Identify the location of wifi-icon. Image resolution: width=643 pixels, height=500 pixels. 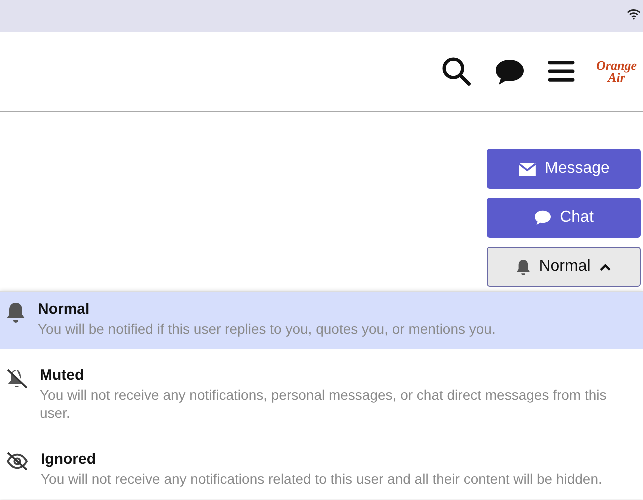
(634, 14).